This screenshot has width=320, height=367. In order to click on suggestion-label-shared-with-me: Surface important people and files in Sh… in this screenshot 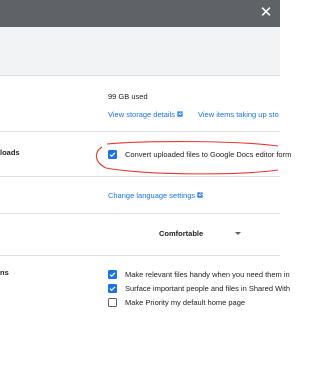, I will do `click(208, 288)`.